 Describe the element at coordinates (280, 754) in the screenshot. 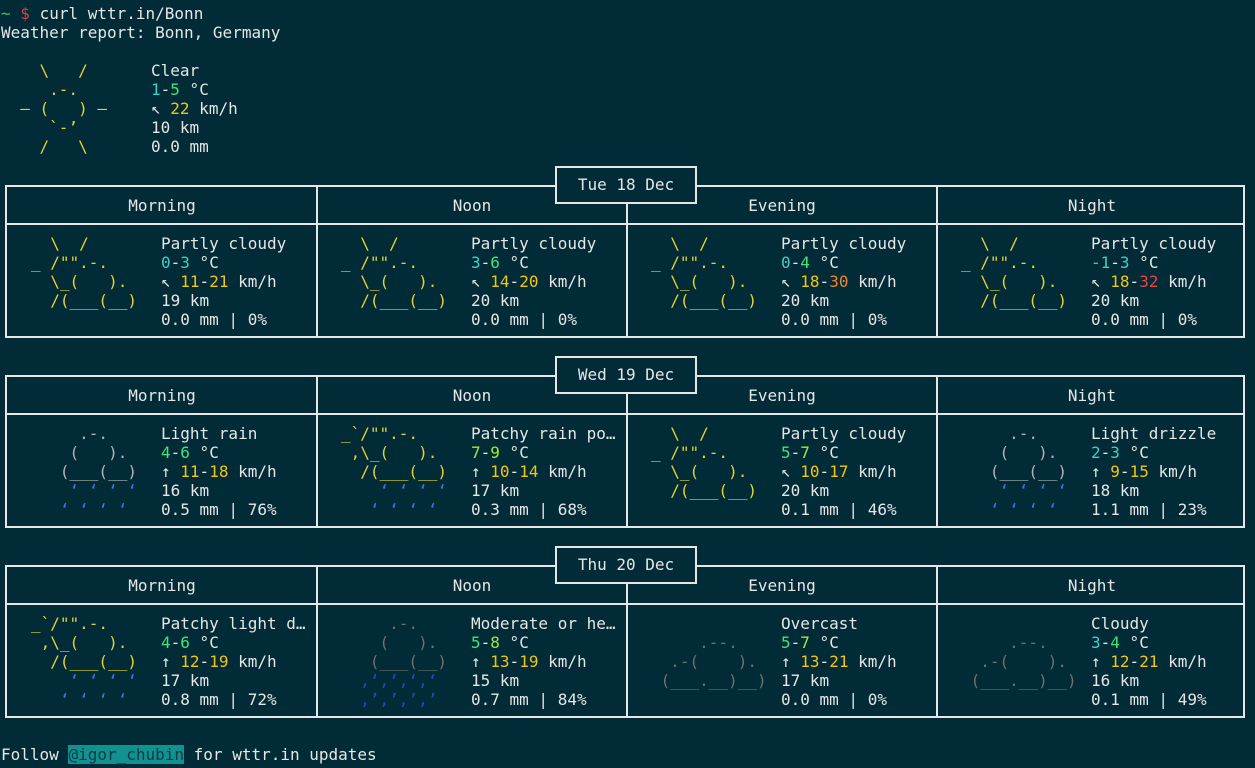

I see `footer-rest-text: for wttr.in updates` at that location.